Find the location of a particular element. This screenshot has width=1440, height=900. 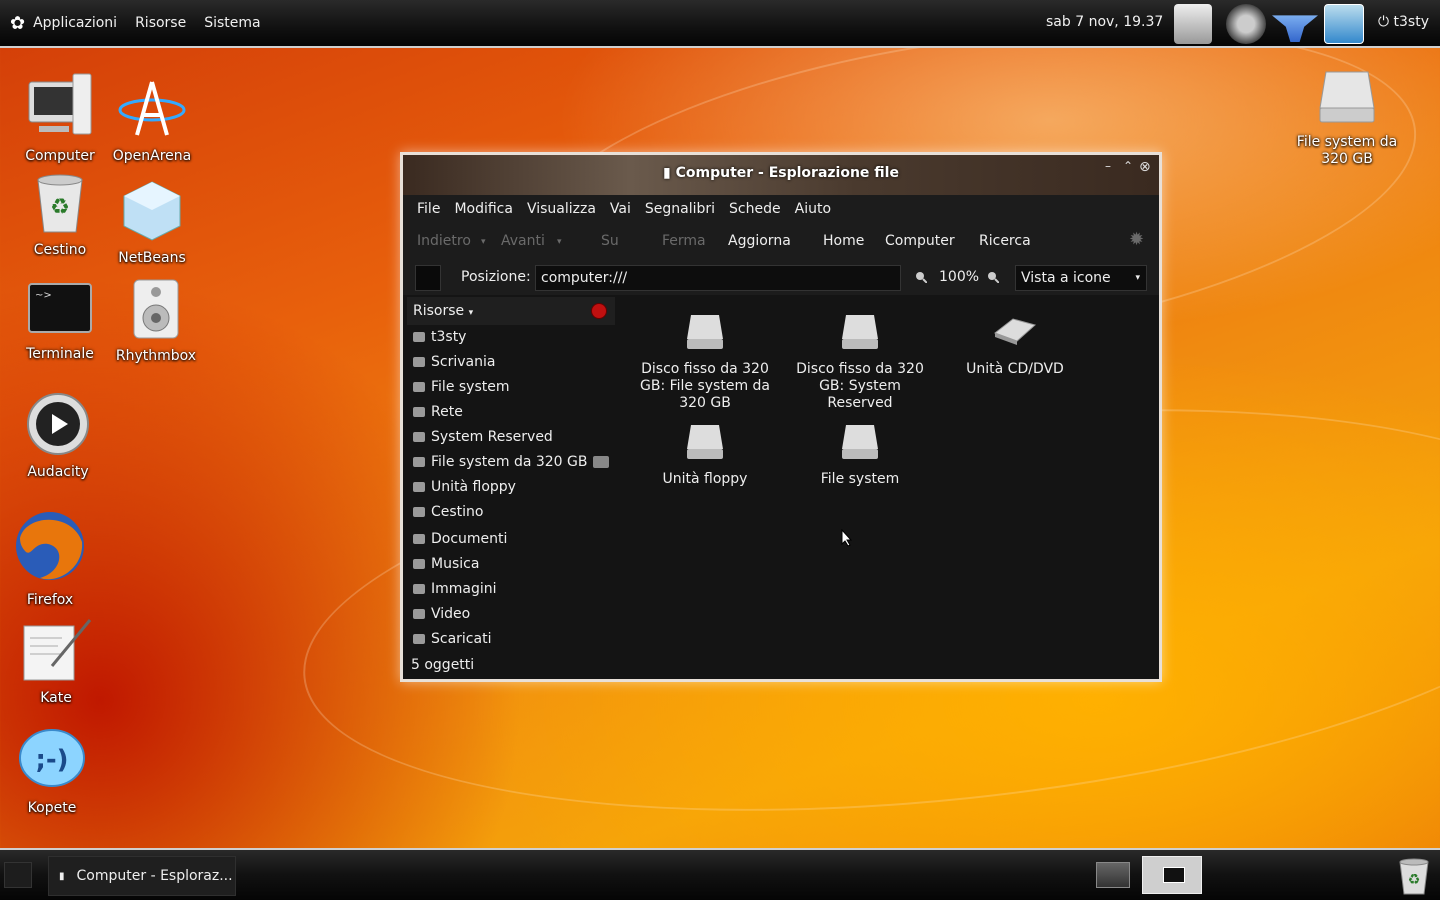

file-label: File system is located at coordinates (860, 479).